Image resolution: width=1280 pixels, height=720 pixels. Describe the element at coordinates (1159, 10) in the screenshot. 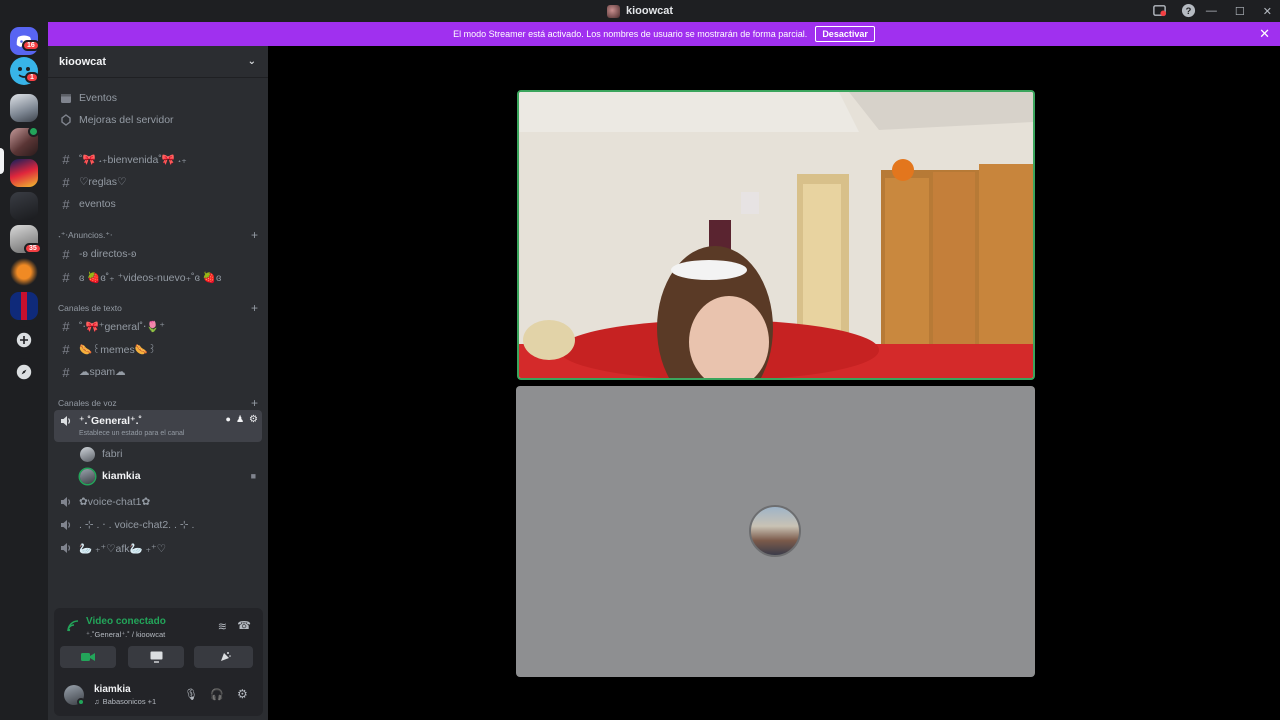

I see `inbox-icon` at that location.